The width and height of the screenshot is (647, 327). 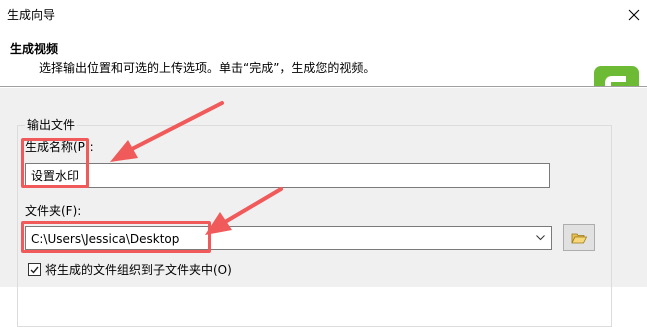 I want to click on annotation-arrows, so click(x=196, y=168).